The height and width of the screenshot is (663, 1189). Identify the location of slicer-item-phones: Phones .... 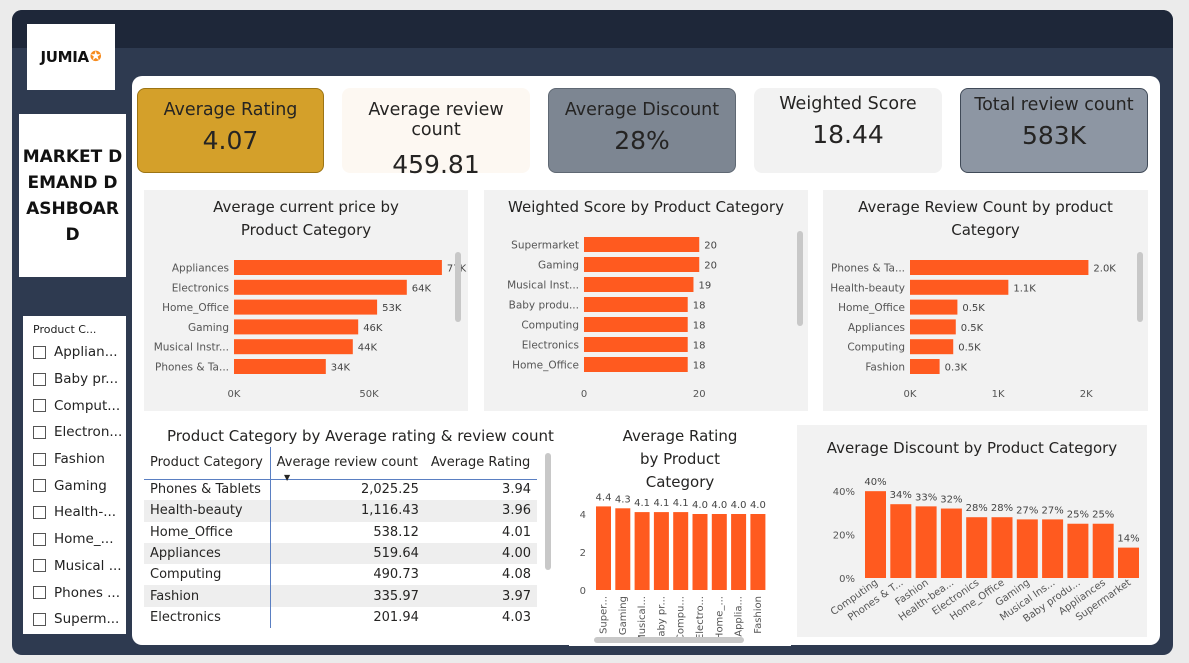
(79, 592).